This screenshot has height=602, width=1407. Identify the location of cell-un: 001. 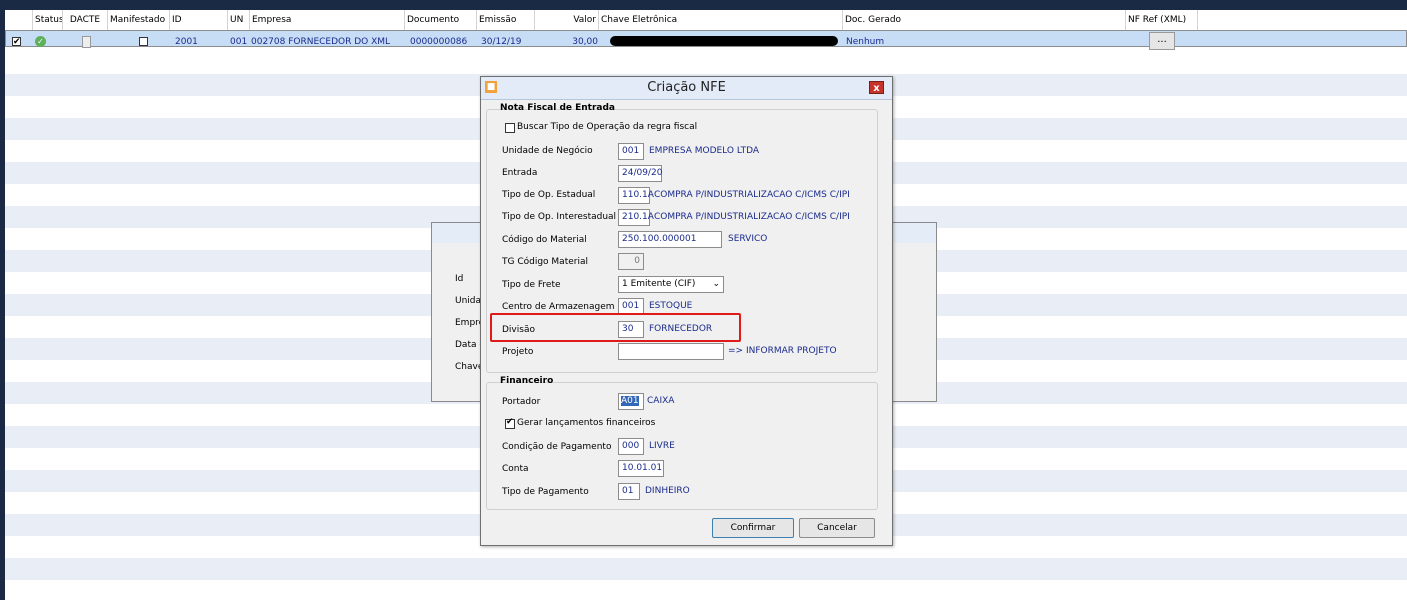
(239, 42).